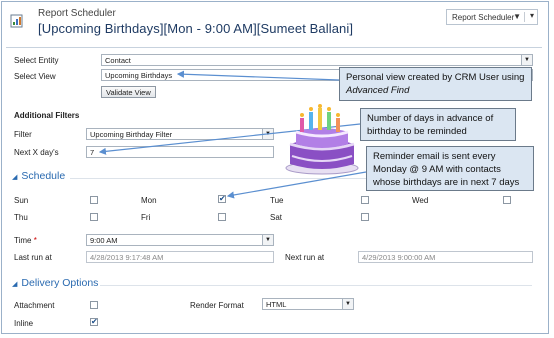  Describe the element at coordinates (258, 75) in the screenshot. I see `arrow-to-view` at that location.